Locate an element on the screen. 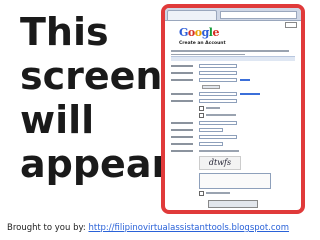 Image resolution: width=320 pixels, height=240 pixels. headline-line-2: screen is located at coordinates (91, 76).